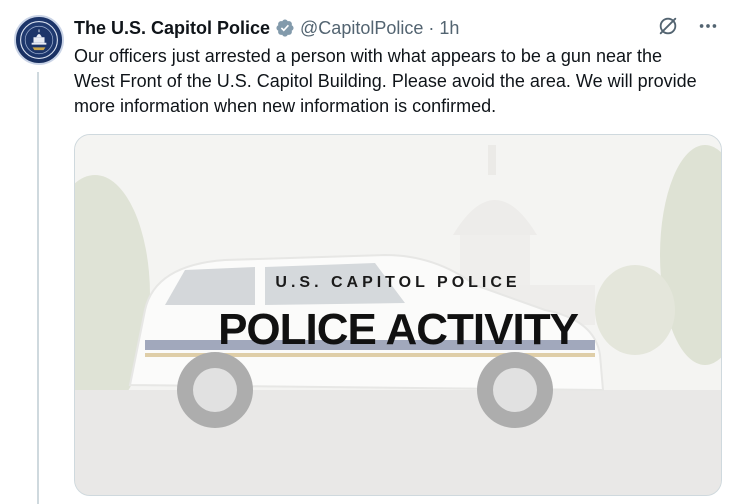 The image size is (740, 504). I want to click on display-name: The U.S. Capitol Police, so click(172, 28).